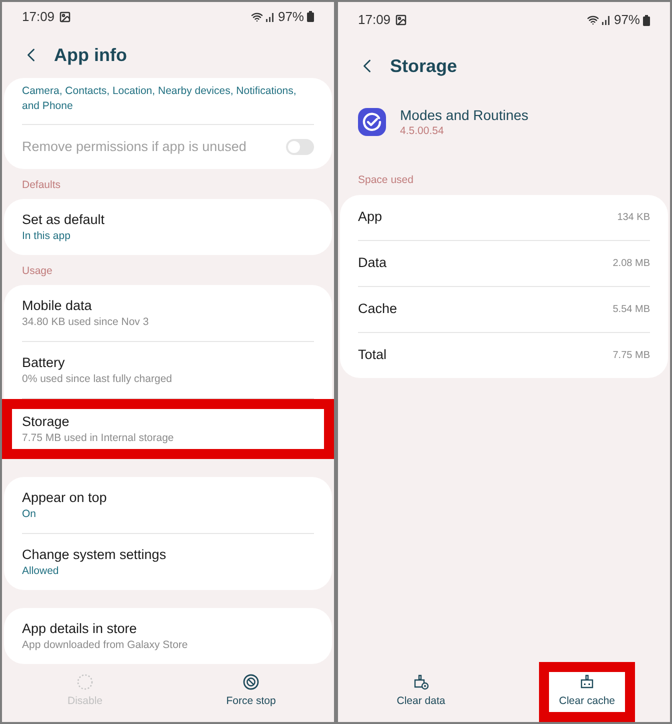  Describe the element at coordinates (90, 55) in the screenshot. I see `screen-title: App info` at that location.